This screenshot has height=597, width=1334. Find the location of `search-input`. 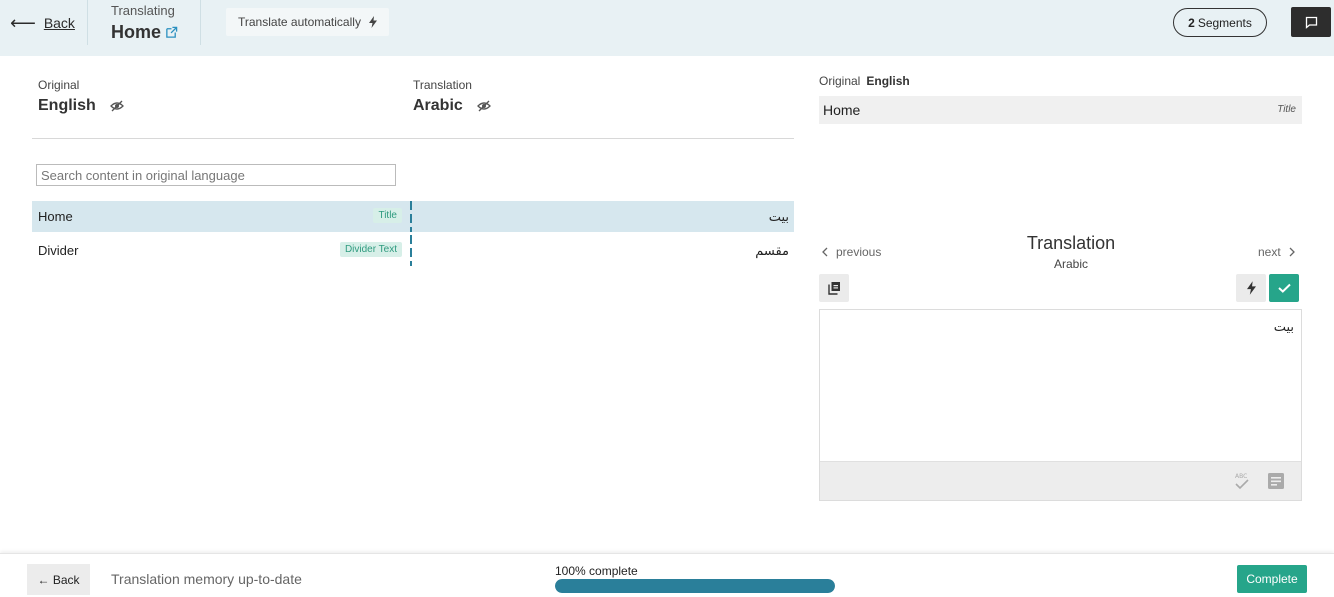

search-input is located at coordinates (216, 175).